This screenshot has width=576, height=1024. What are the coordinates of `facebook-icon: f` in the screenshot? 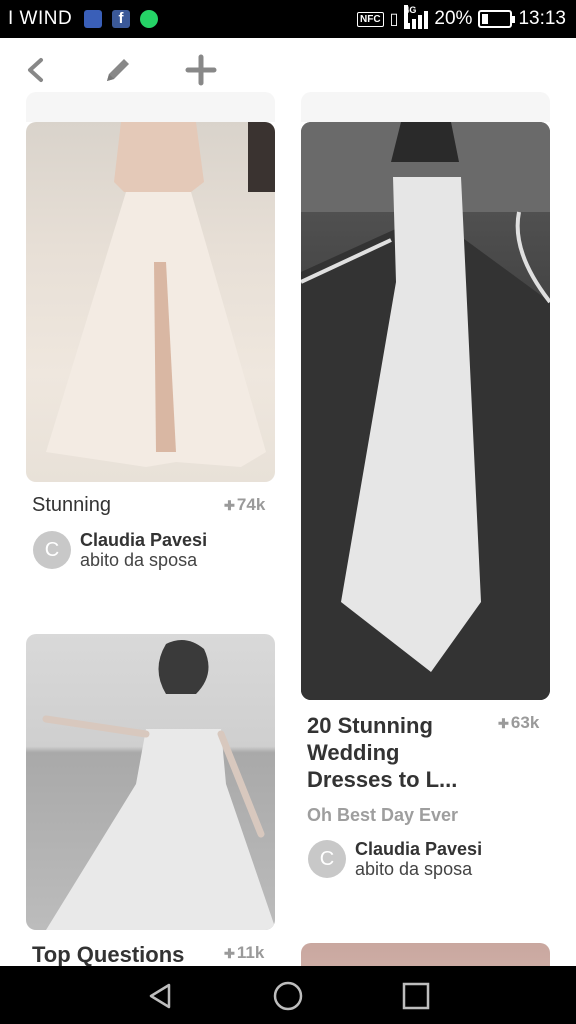 It's located at (121, 19).